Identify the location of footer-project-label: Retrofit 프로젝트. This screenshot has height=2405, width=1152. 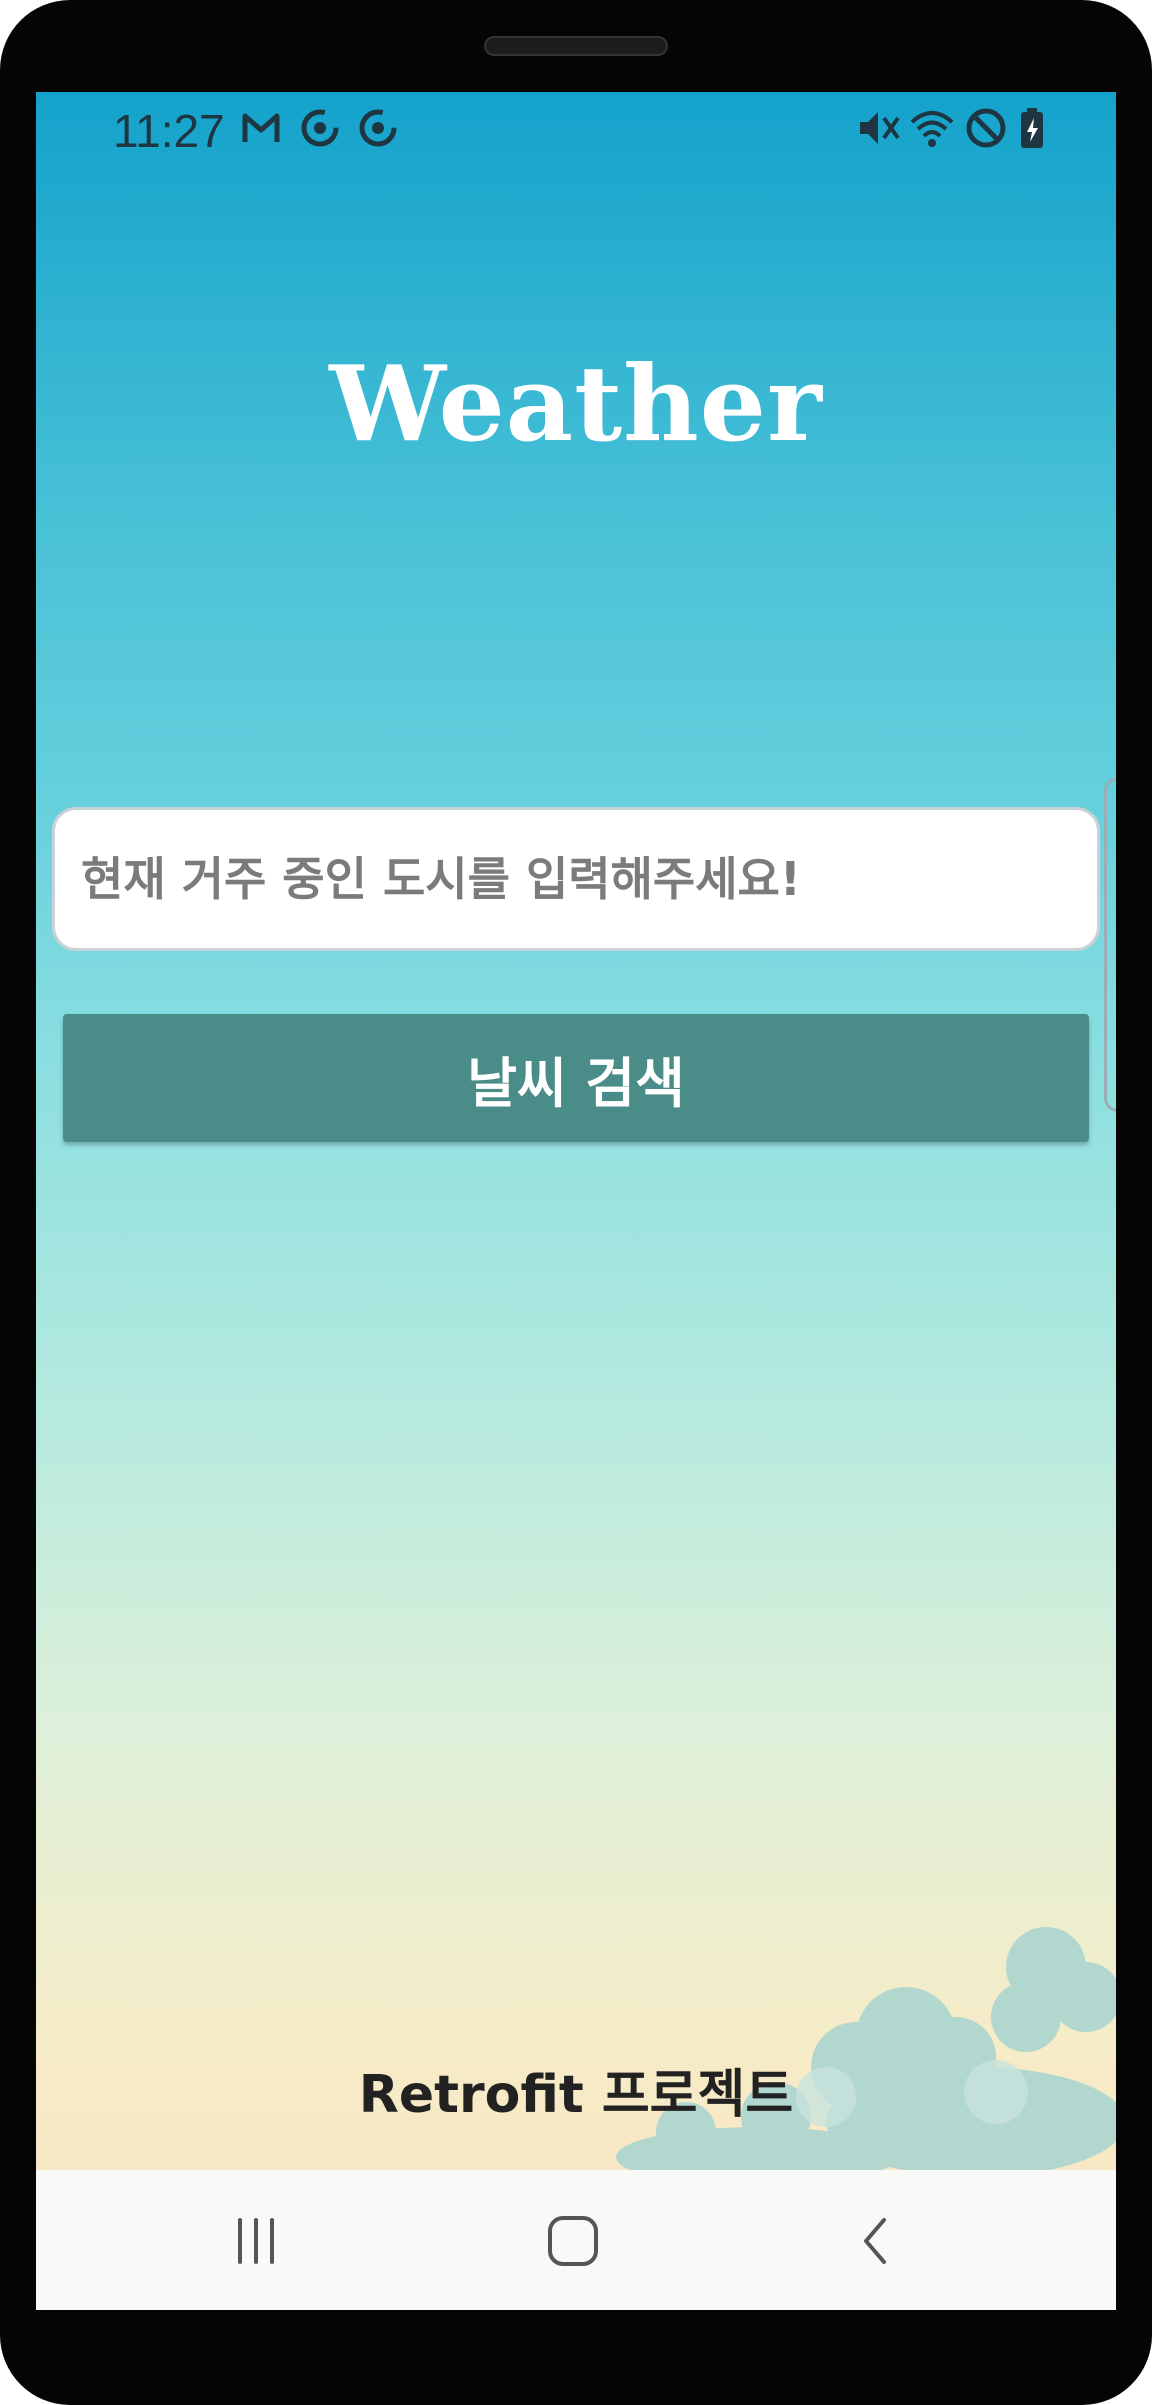
(576, 2095).